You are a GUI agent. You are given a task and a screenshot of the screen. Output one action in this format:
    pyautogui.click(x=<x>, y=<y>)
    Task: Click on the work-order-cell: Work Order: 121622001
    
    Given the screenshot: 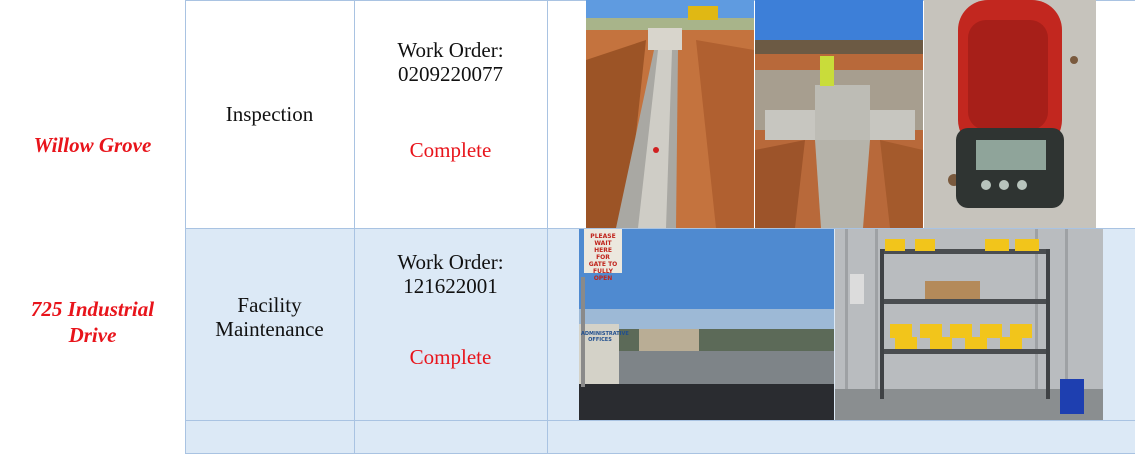 What is the action you would take?
    pyautogui.click(x=450, y=274)
    